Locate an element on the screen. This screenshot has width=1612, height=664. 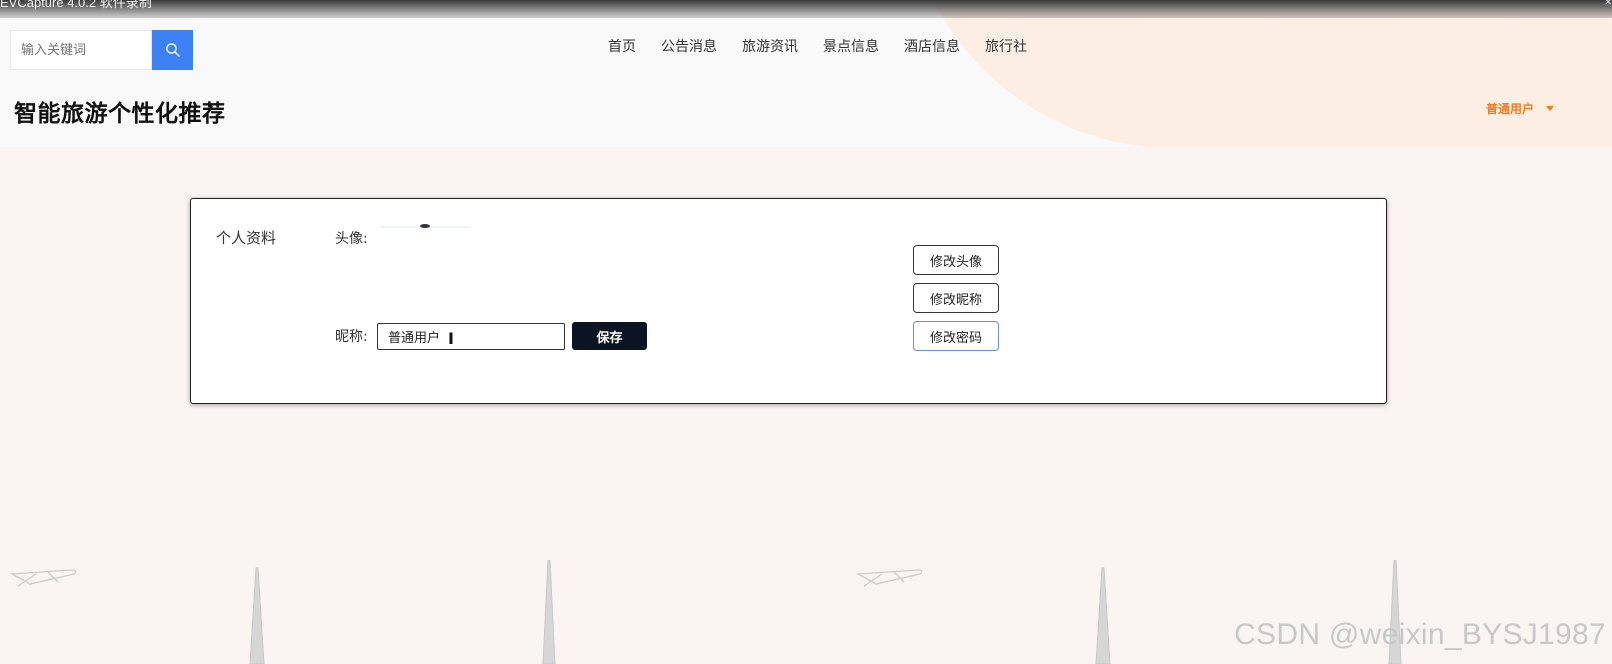
search-icon is located at coordinates (172, 50).